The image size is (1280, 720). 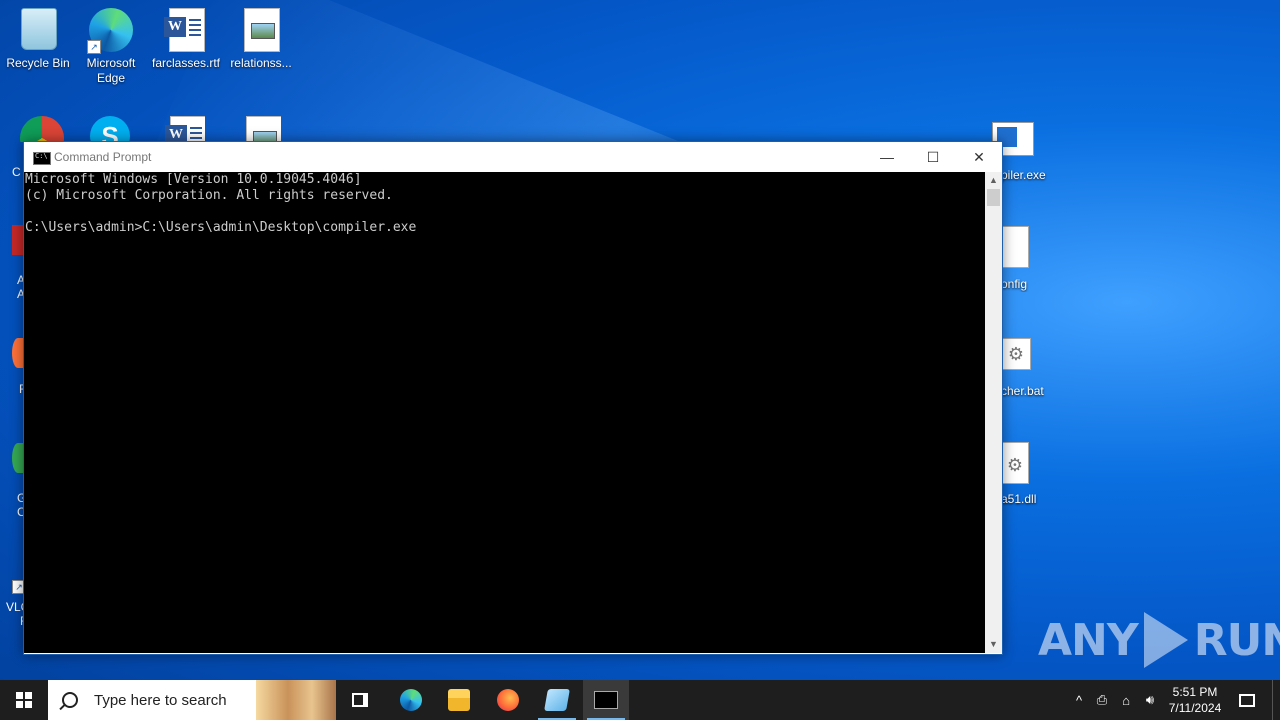 What do you see at coordinates (1088, 640) in the screenshot?
I see `watermark-text-left: ANY` at bounding box center [1088, 640].